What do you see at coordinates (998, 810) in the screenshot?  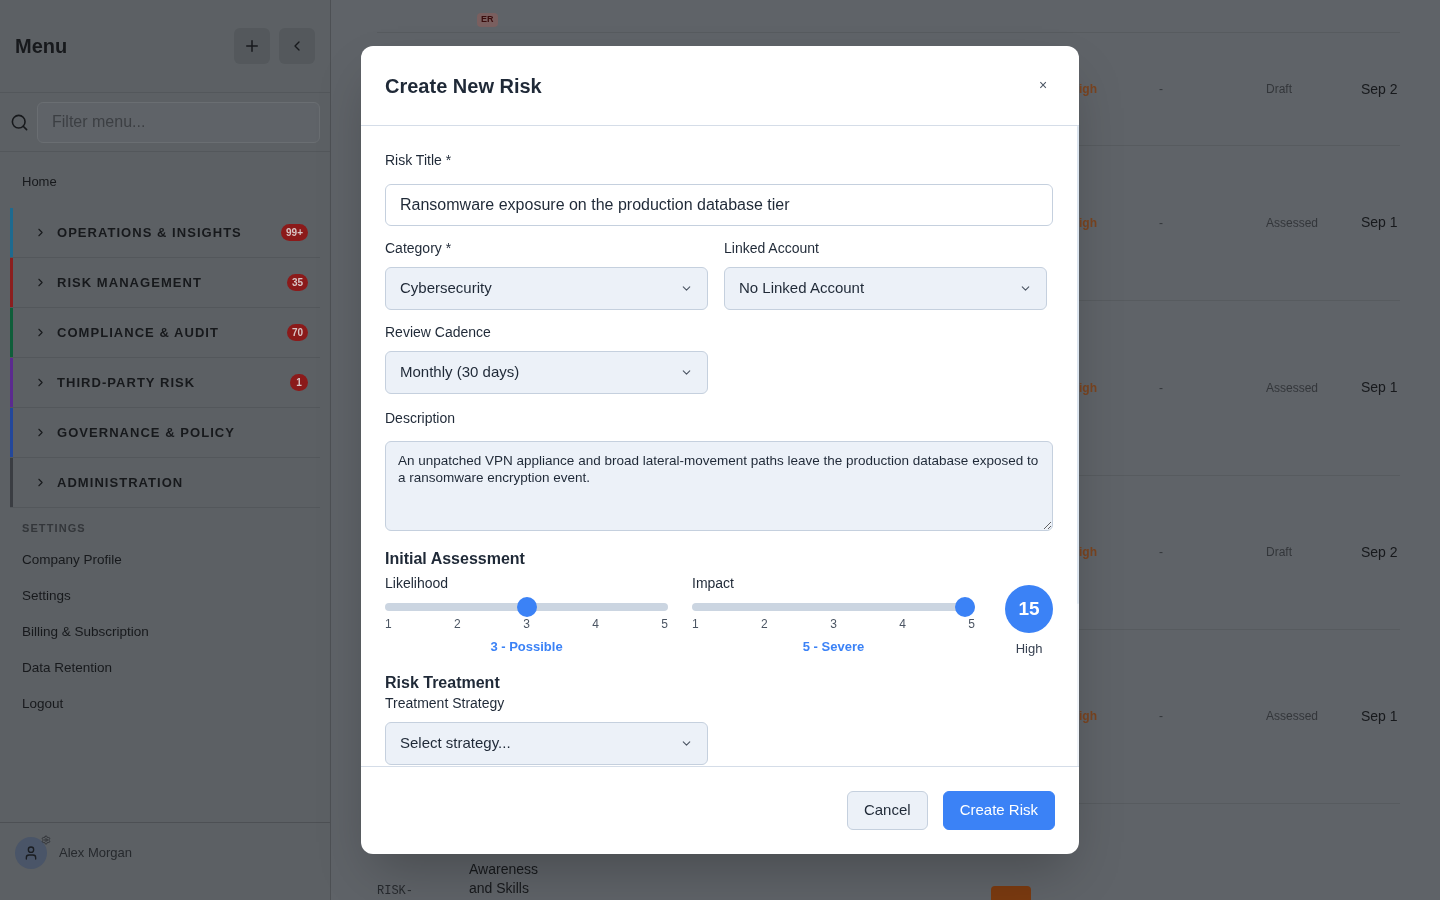 I see `create-button: Create Risk` at bounding box center [998, 810].